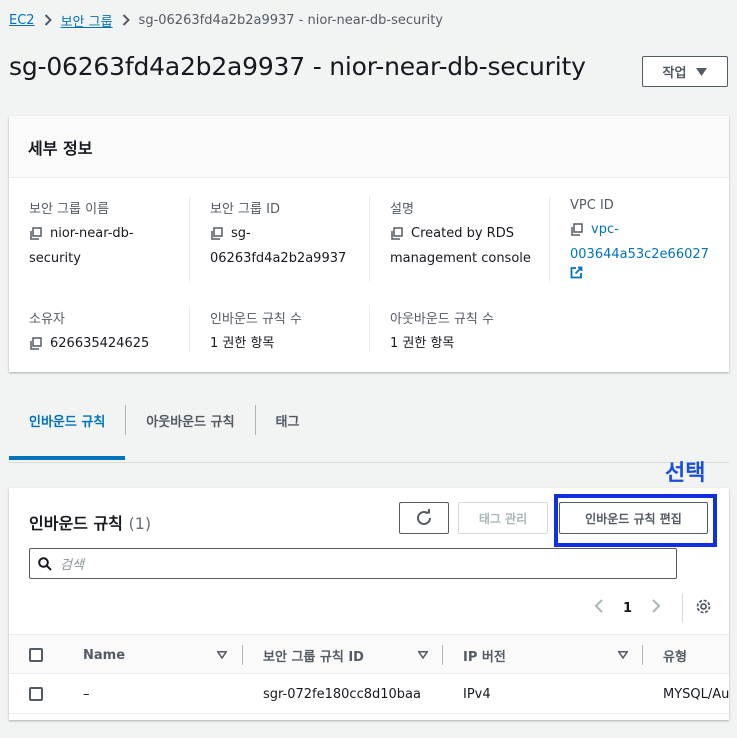 This screenshot has height=738, width=737. Describe the element at coordinates (36, 655) in the screenshot. I see `select-all-checkbox` at that location.